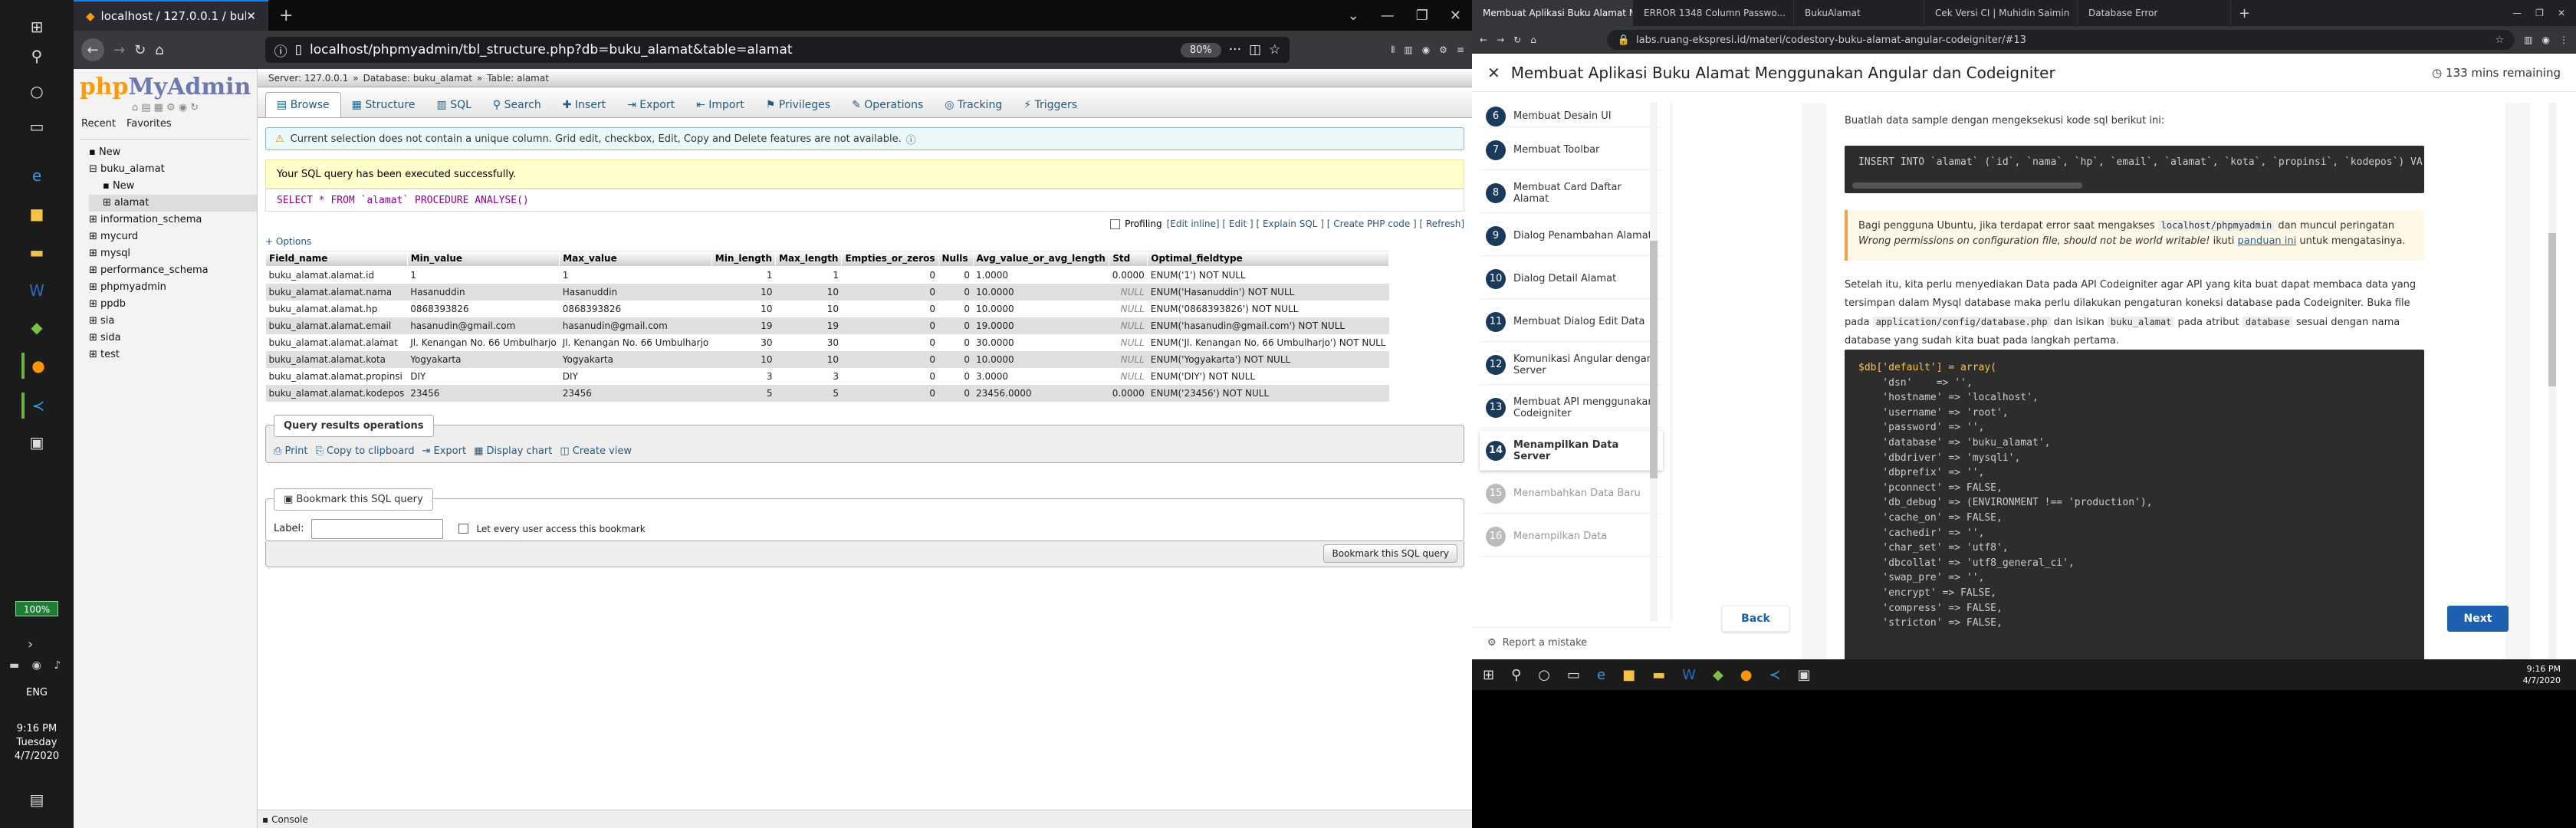 The width and height of the screenshot is (2576, 828). What do you see at coordinates (1571, 537) in the screenshot?
I see `lesson-item: 16 Menampilkan Data` at bounding box center [1571, 537].